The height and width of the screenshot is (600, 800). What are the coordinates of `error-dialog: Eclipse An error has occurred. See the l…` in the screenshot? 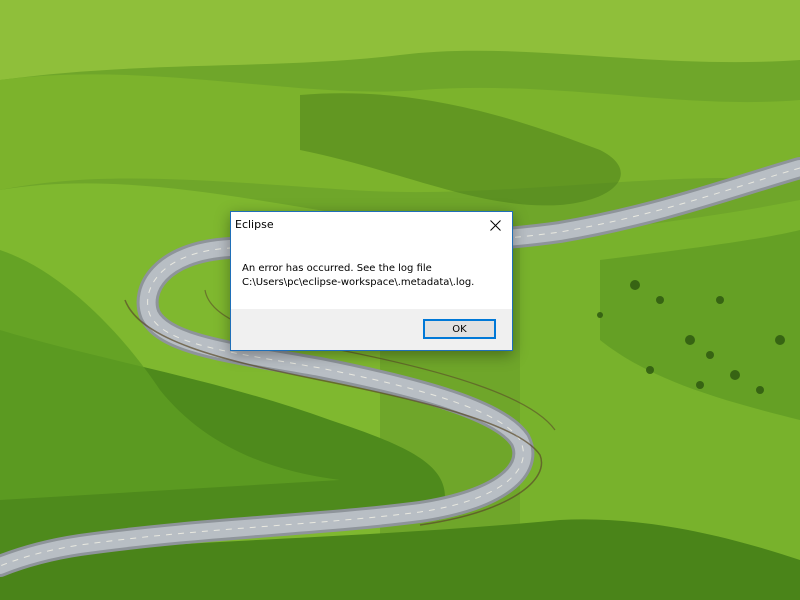 It's located at (371, 281).